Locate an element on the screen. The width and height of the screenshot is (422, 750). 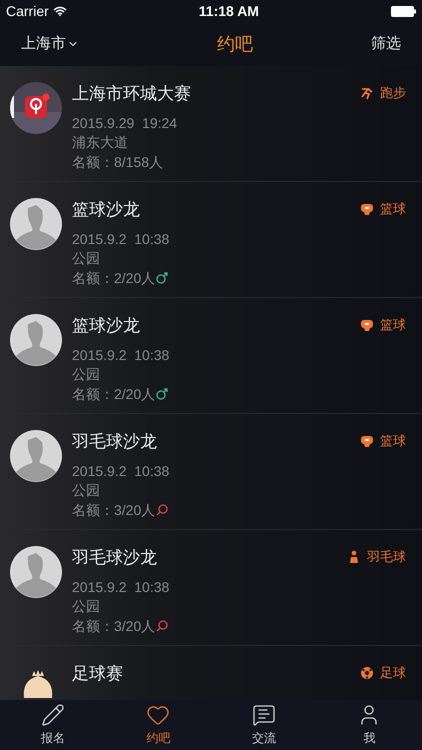
event-title: 足球赛 is located at coordinates (98, 674).